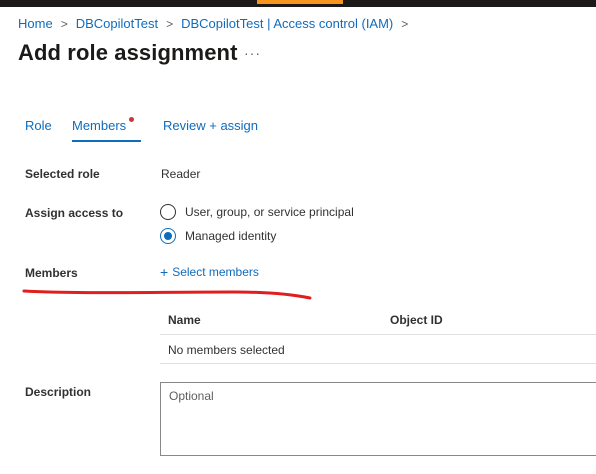 The width and height of the screenshot is (596, 474). Describe the element at coordinates (164, 272) in the screenshot. I see `plus-icon: +` at that location.